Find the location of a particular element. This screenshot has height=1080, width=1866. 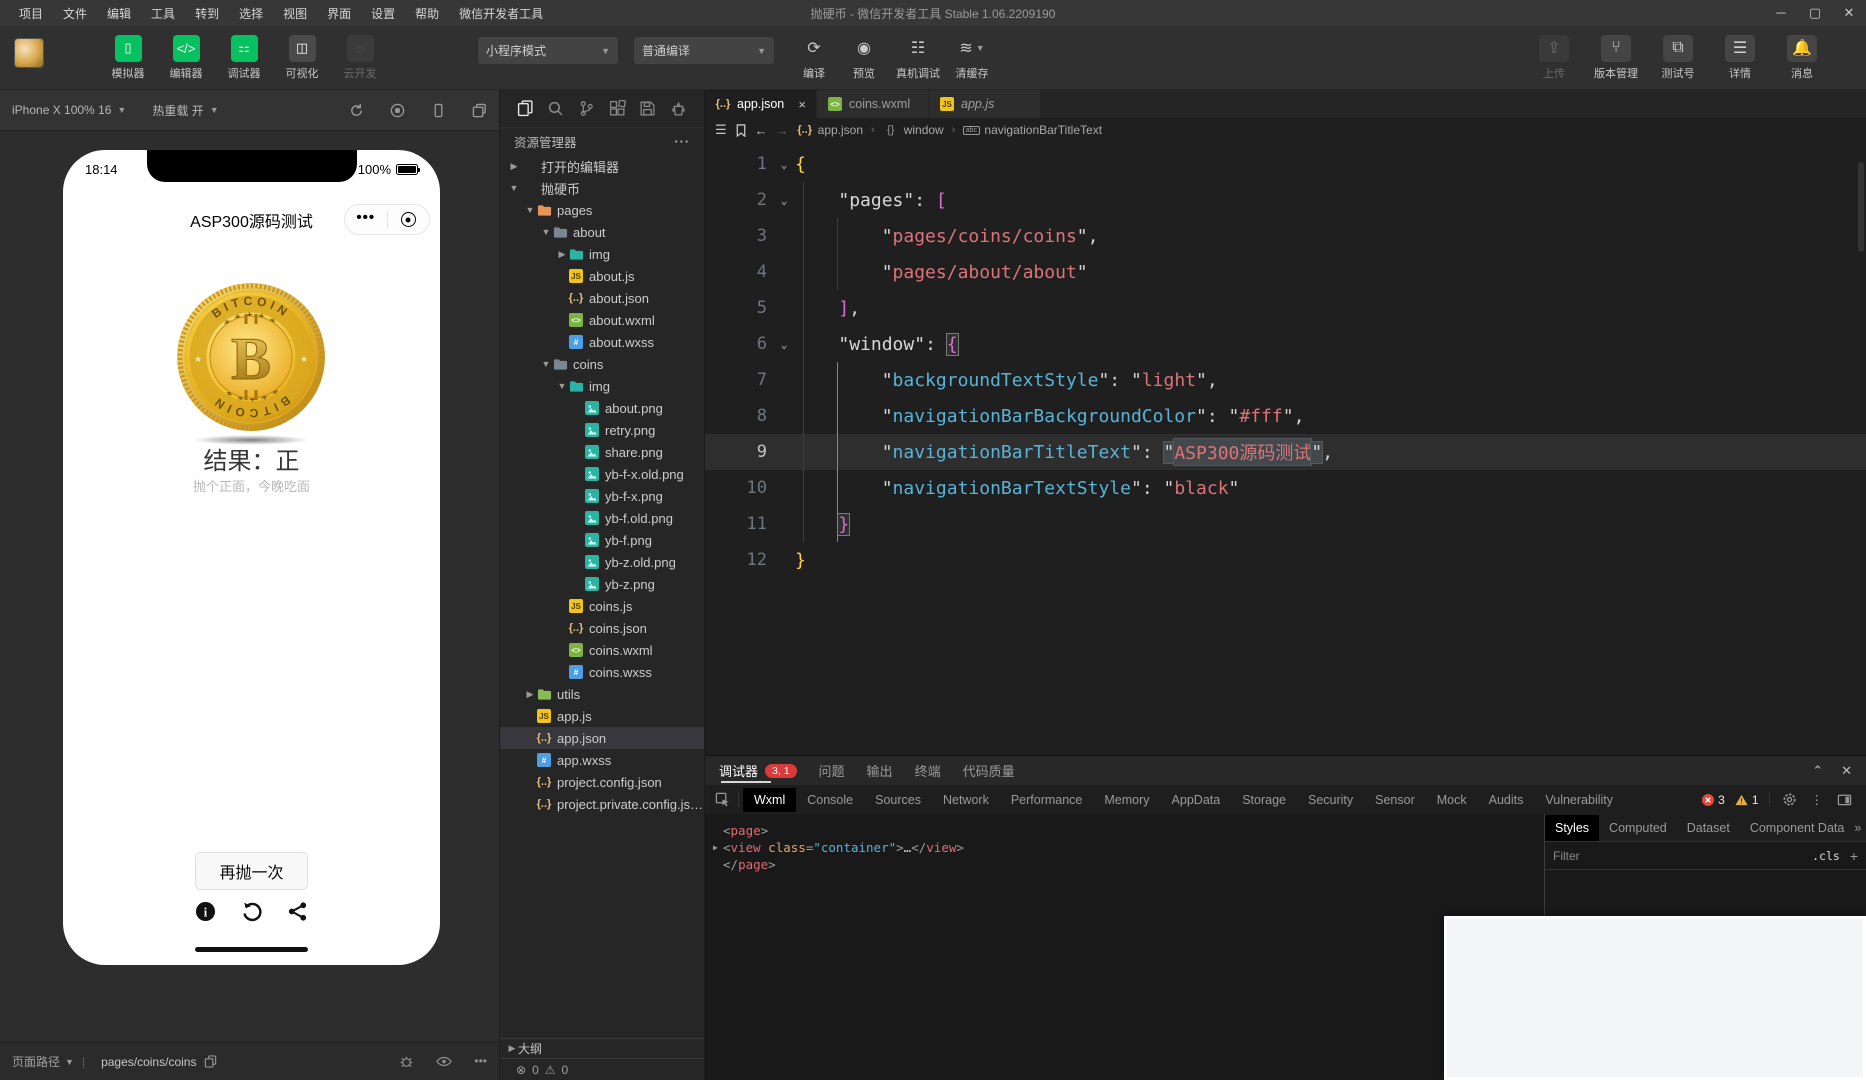

close-icon: × is located at coordinates (798, 104).